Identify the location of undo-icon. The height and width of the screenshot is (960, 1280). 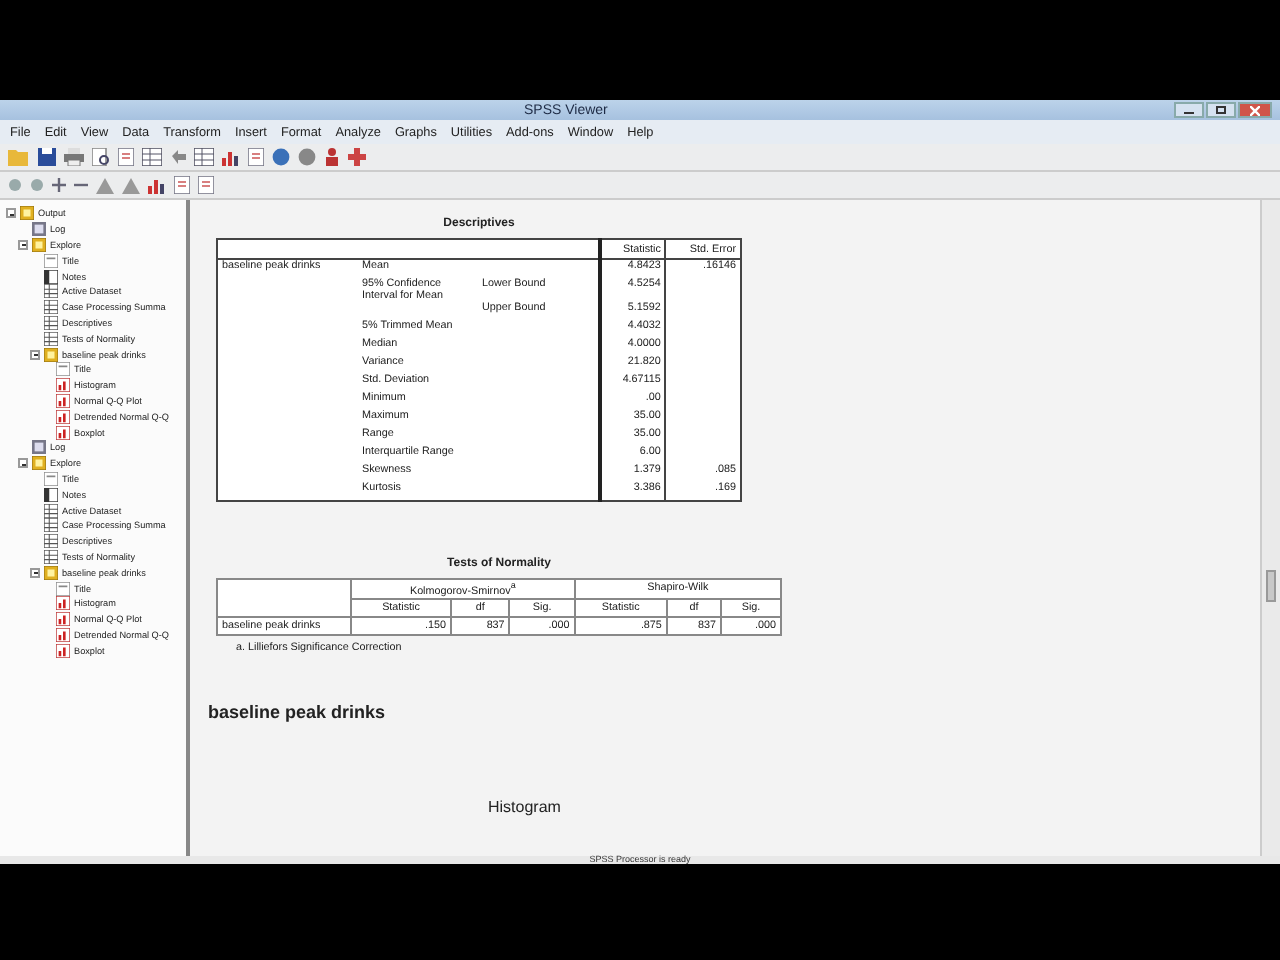
(178, 157).